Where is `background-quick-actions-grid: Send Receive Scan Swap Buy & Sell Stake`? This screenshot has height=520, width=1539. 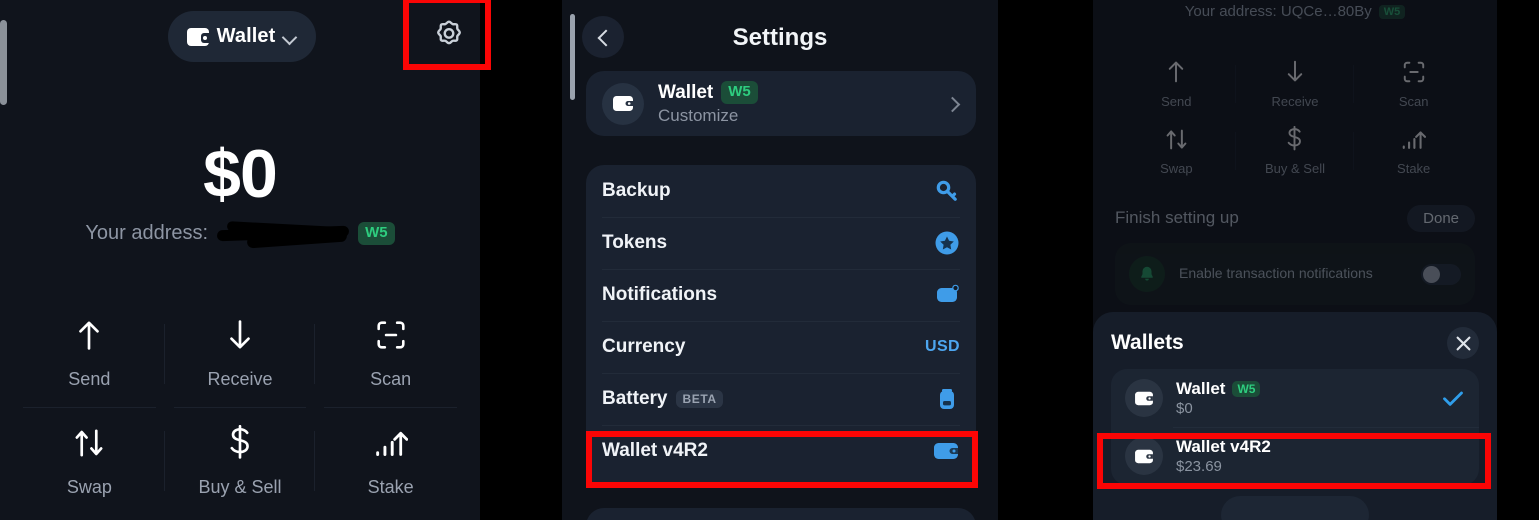 background-quick-actions-grid: Send Receive Scan Swap Buy & Sell Stake is located at coordinates (1295, 117).